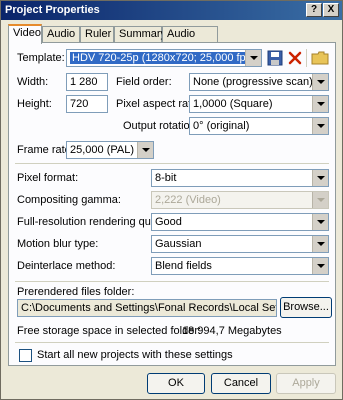 The image size is (343, 400). Describe the element at coordinates (240, 266) in the screenshot. I see `deinterlace-select: Blend fields` at that location.